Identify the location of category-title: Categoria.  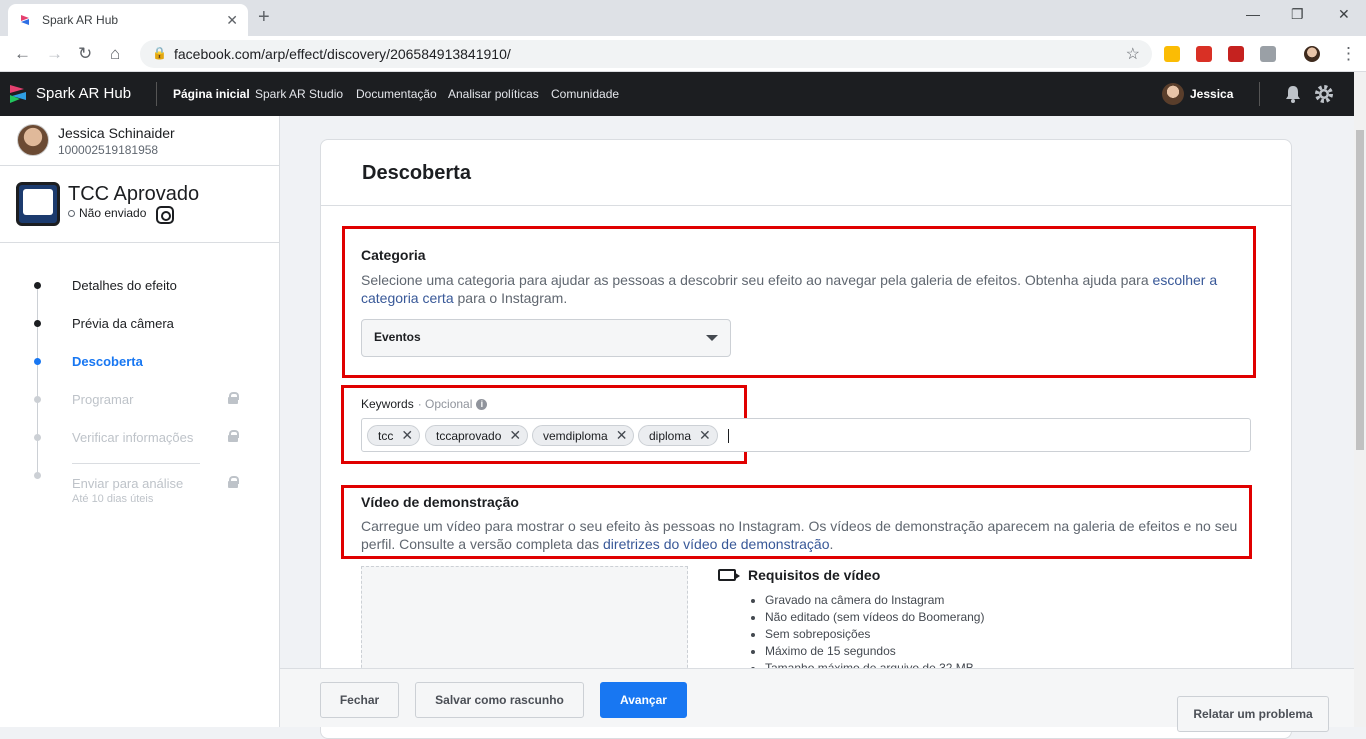
(393, 255).